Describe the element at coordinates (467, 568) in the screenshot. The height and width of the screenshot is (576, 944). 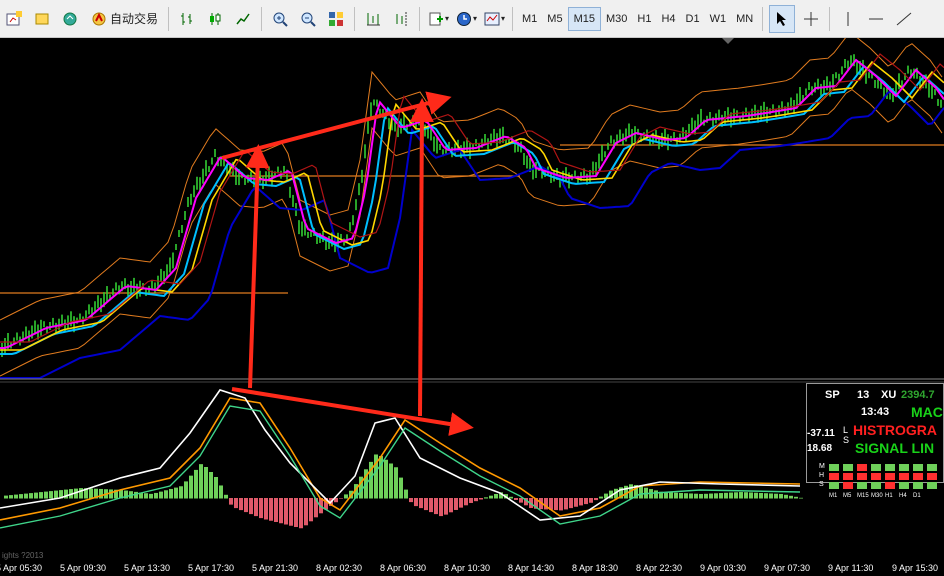
I see `time-label: 8 Apr 10:30` at that location.